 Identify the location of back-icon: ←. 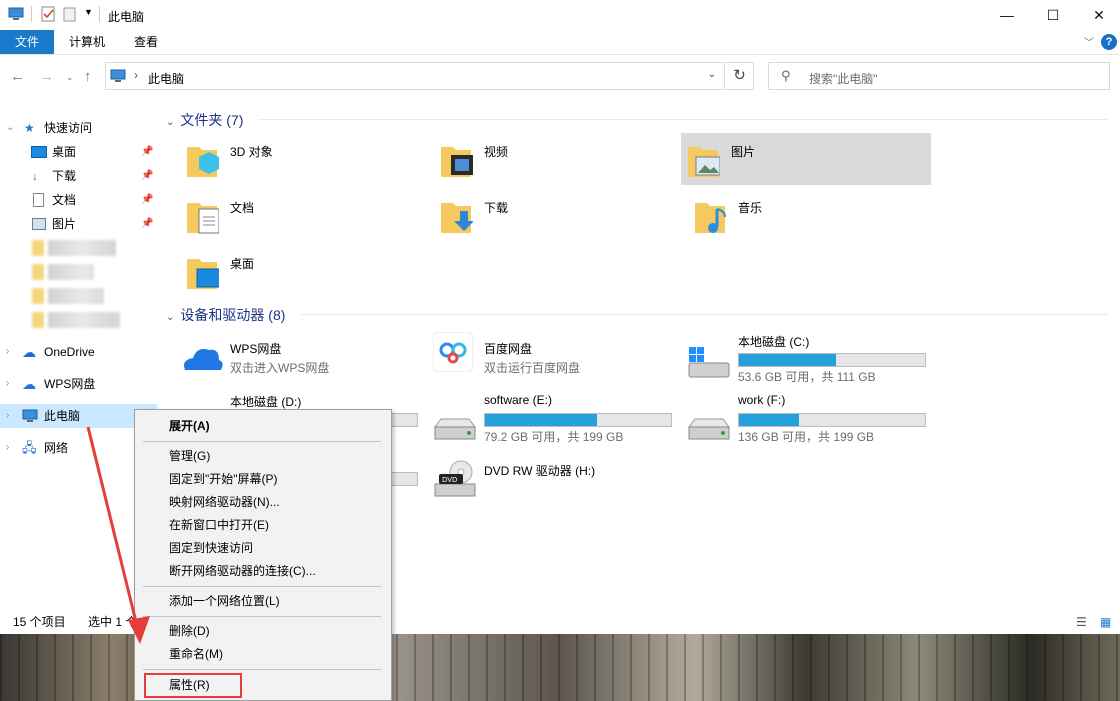
(17, 76).